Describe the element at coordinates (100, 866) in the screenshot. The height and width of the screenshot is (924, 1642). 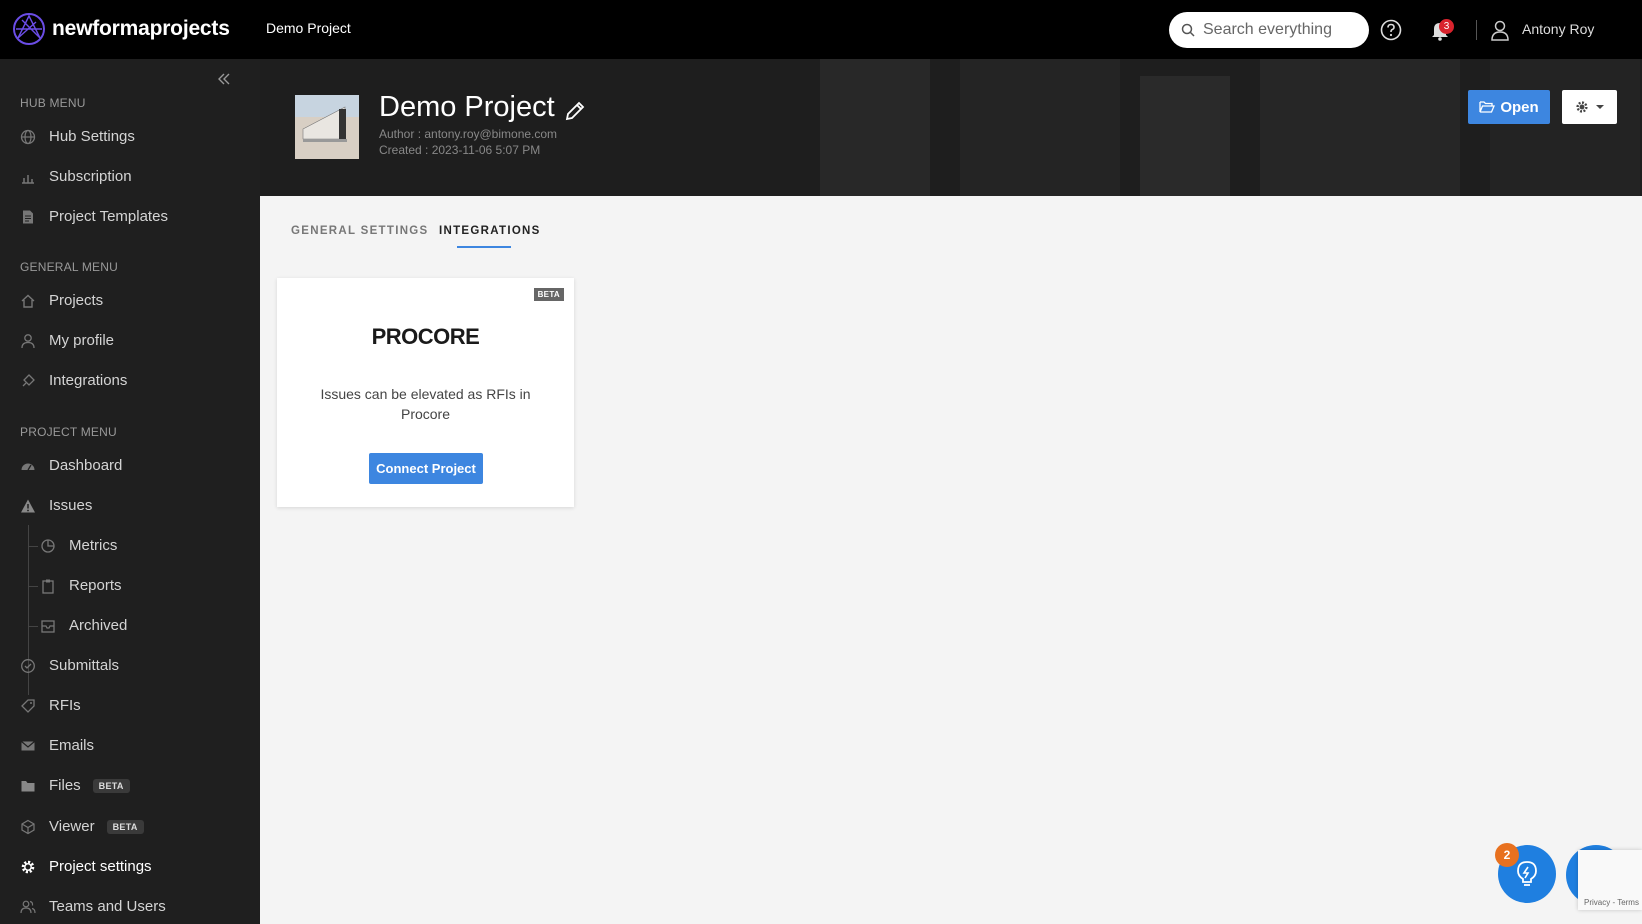
I see `sidebar-item-label: Project settings` at that location.